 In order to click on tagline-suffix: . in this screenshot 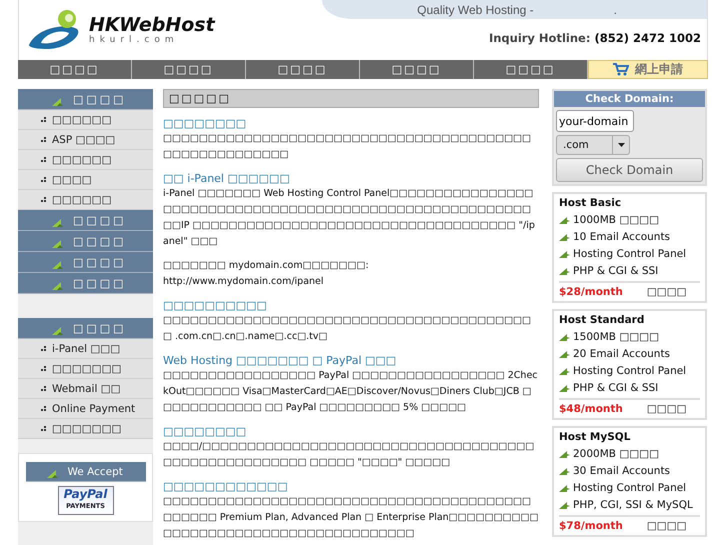, I will do `click(615, 9)`.